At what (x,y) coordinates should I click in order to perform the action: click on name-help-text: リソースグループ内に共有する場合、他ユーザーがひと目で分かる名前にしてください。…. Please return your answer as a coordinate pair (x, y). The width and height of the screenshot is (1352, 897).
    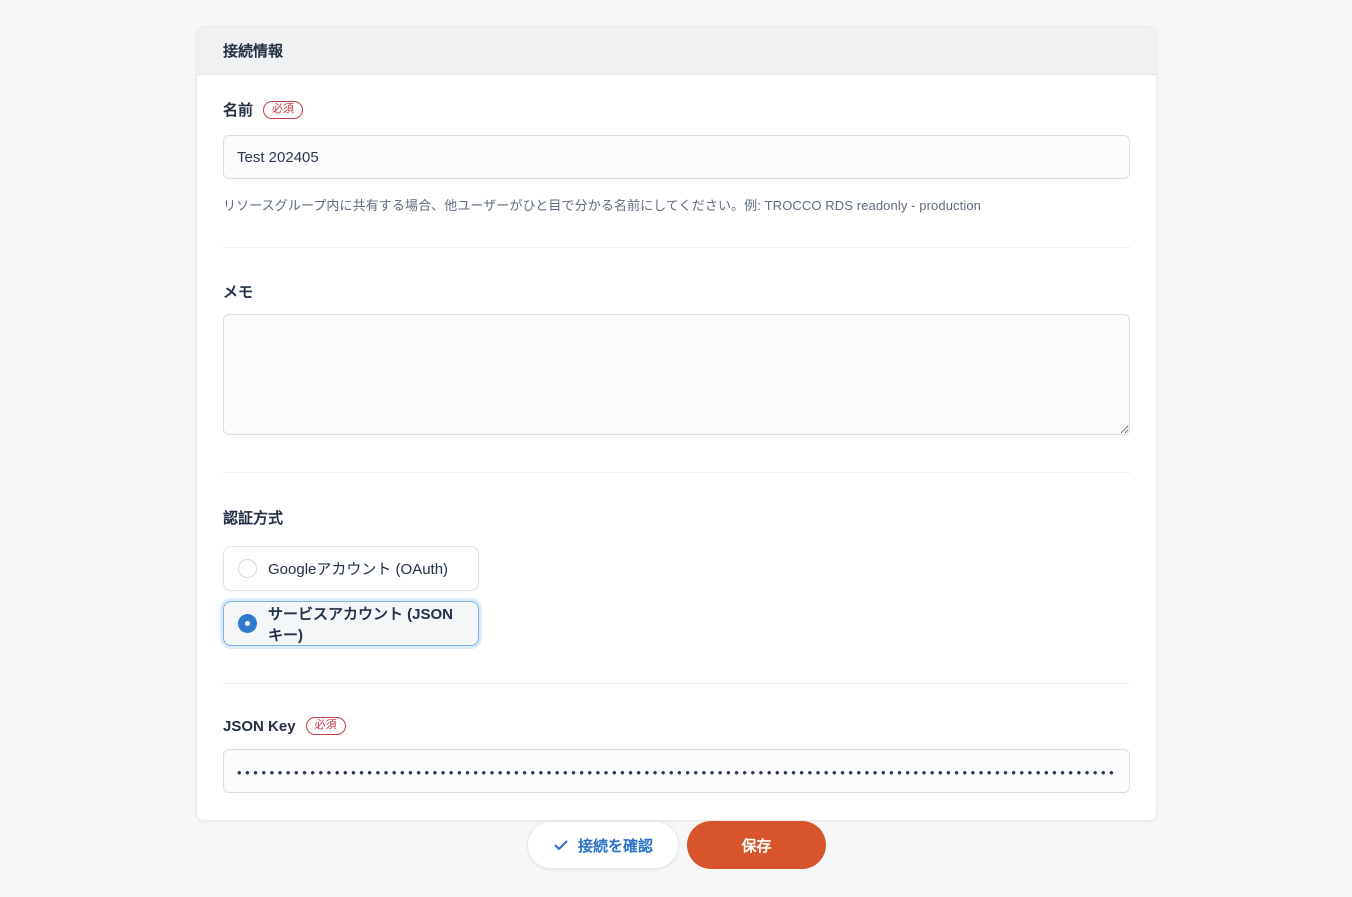
    Looking at the image, I should click on (602, 205).